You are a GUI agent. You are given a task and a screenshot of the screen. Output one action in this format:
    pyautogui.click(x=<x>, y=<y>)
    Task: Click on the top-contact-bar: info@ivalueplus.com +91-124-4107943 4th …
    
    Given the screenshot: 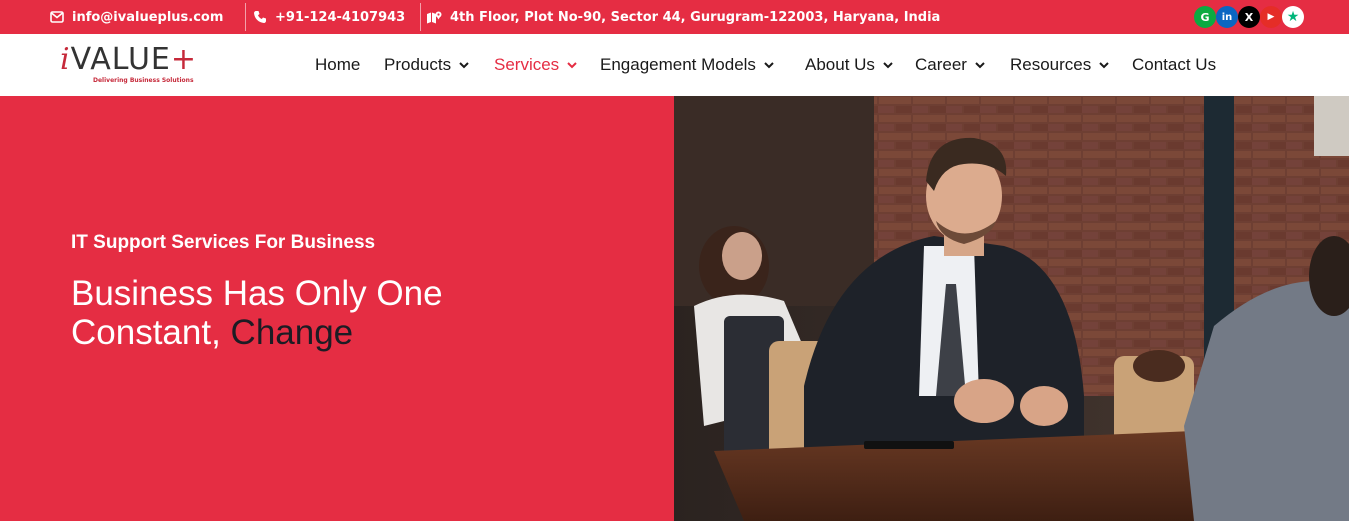 What is the action you would take?
    pyautogui.click(x=674, y=17)
    